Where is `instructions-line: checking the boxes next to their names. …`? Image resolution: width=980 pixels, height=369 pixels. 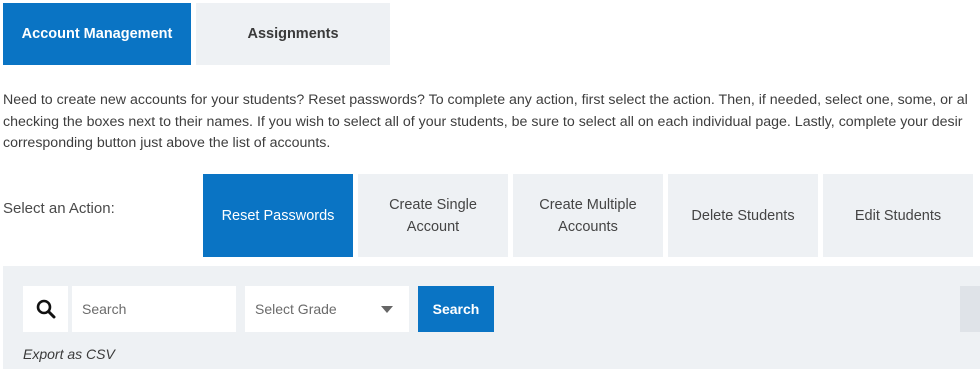 instructions-line: checking the boxes next to their names. … is located at coordinates (483, 121).